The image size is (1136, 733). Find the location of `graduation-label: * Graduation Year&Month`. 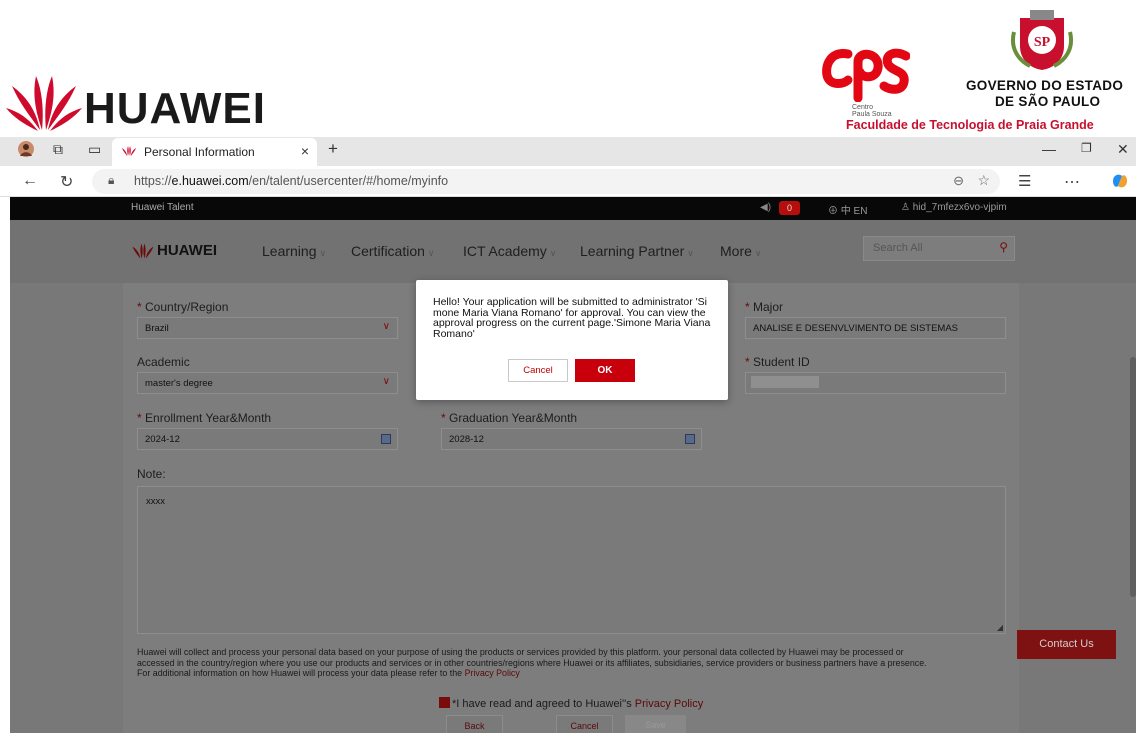

graduation-label: * Graduation Year&Month is located at coordinates (509, 418).